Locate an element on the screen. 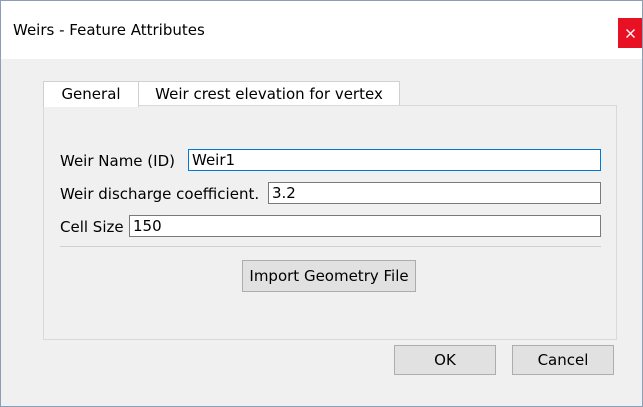  discharge-coefficient-label: Weir discharge coefficient. is located at coordinates (160, 194).